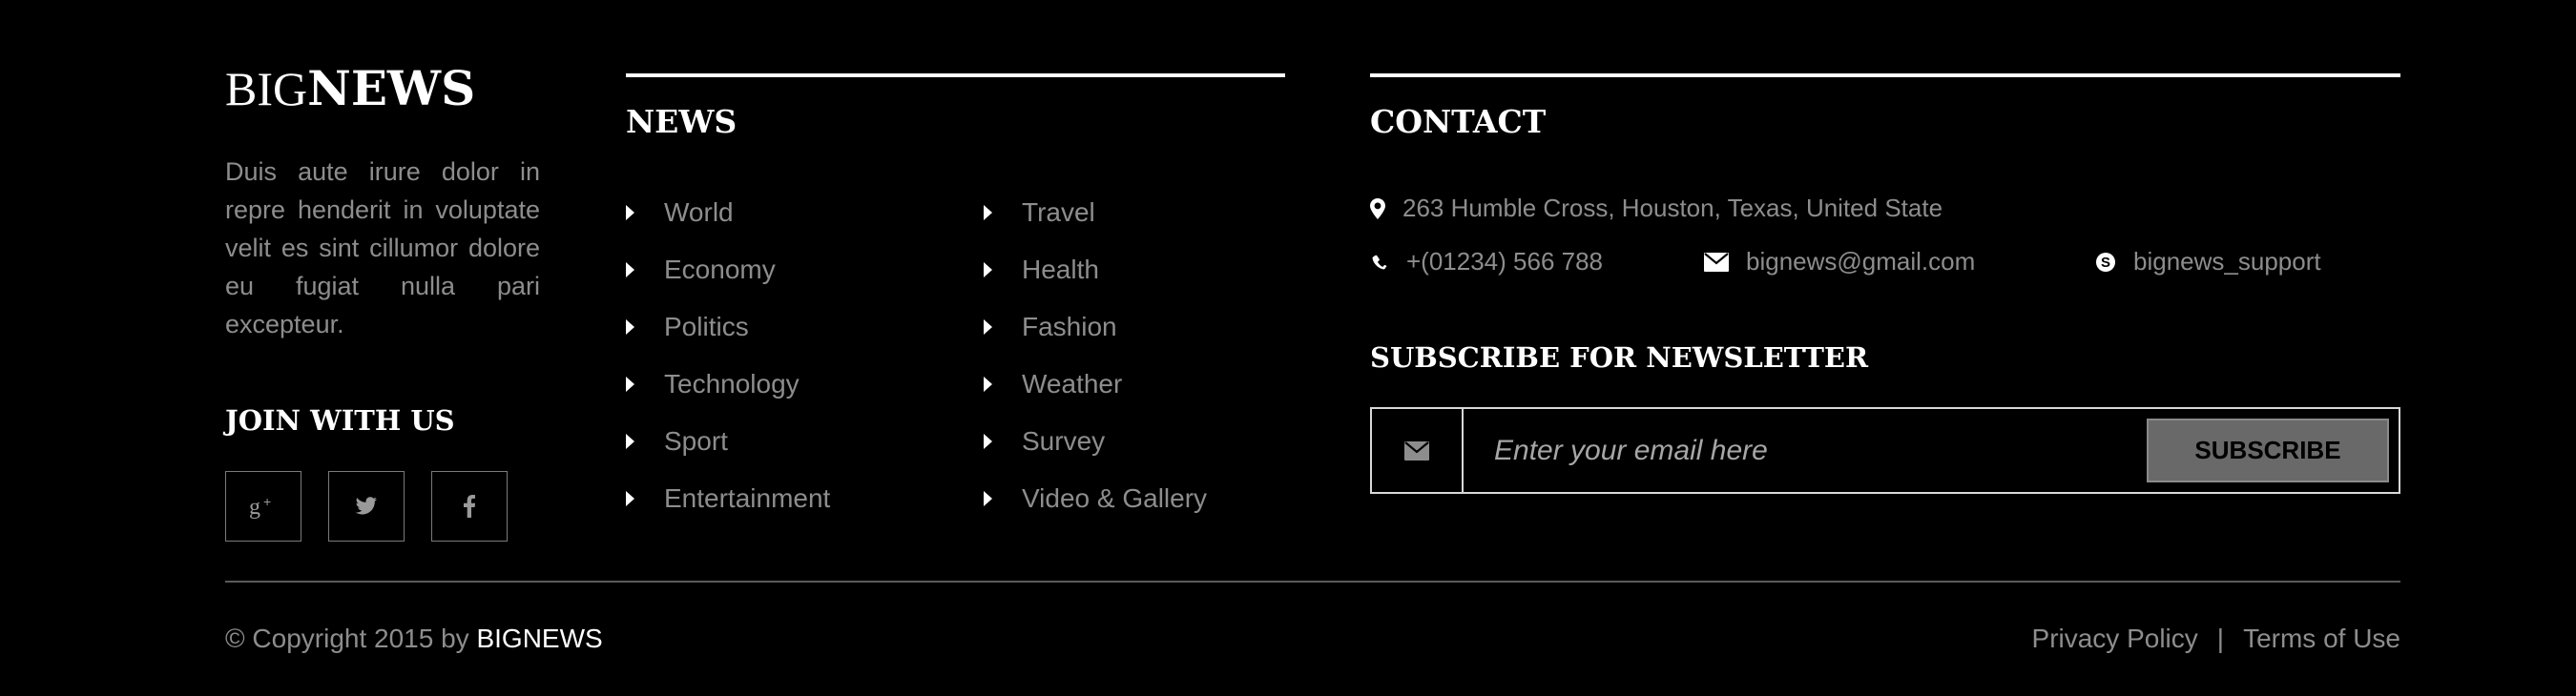  What do you see at coordinates (1115, 498) in the screenshot?
I see `news-link-label: Video & Gallery` at bounding box center [1115, 498].